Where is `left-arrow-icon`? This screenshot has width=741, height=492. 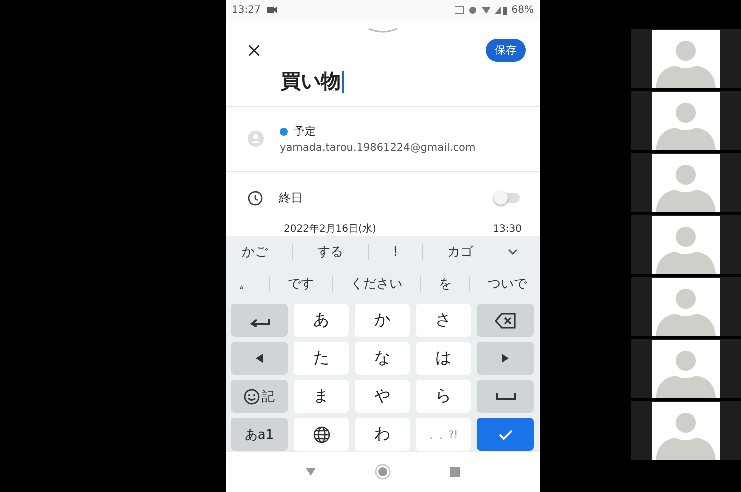
left-arrow-icon is located at coordinates (259, 358).